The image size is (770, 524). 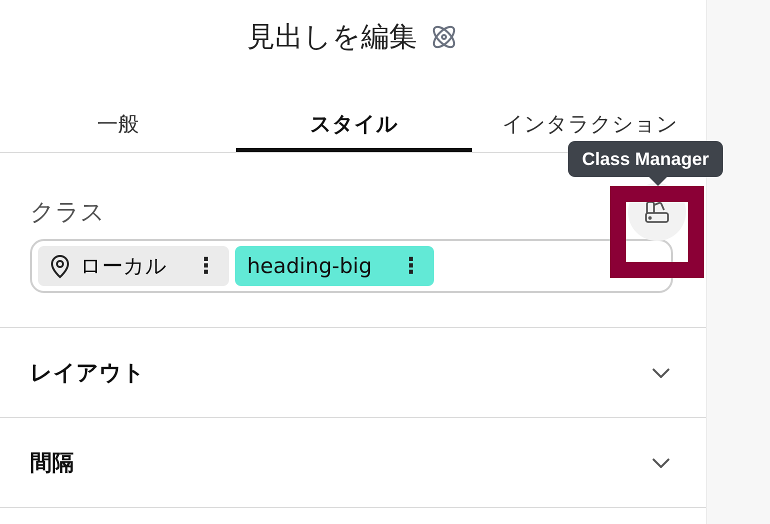 I want to click on section-title: 間隔, so click(x=52, y=464).